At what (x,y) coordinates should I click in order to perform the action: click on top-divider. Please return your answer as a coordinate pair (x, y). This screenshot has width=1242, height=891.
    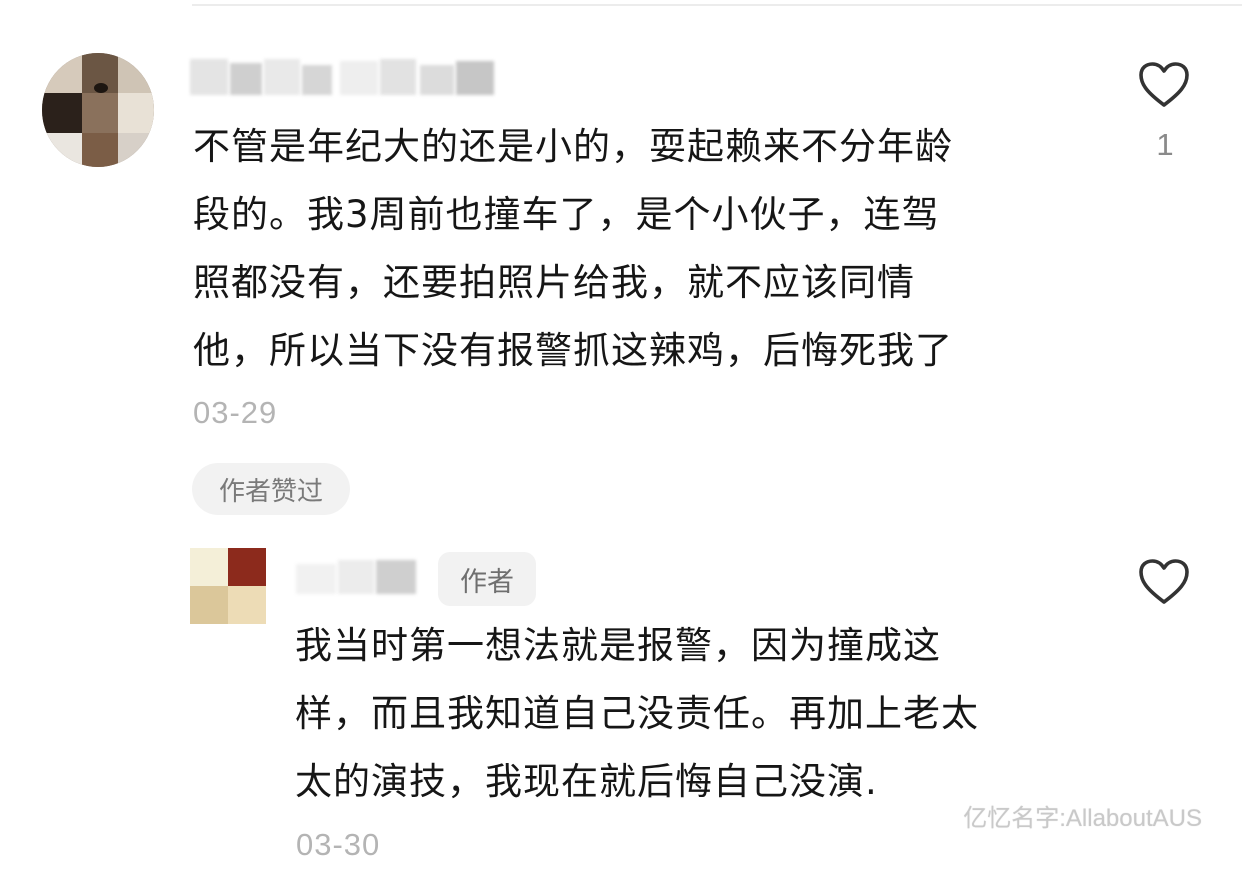
    Looking at the image, I should click on (717, 5).